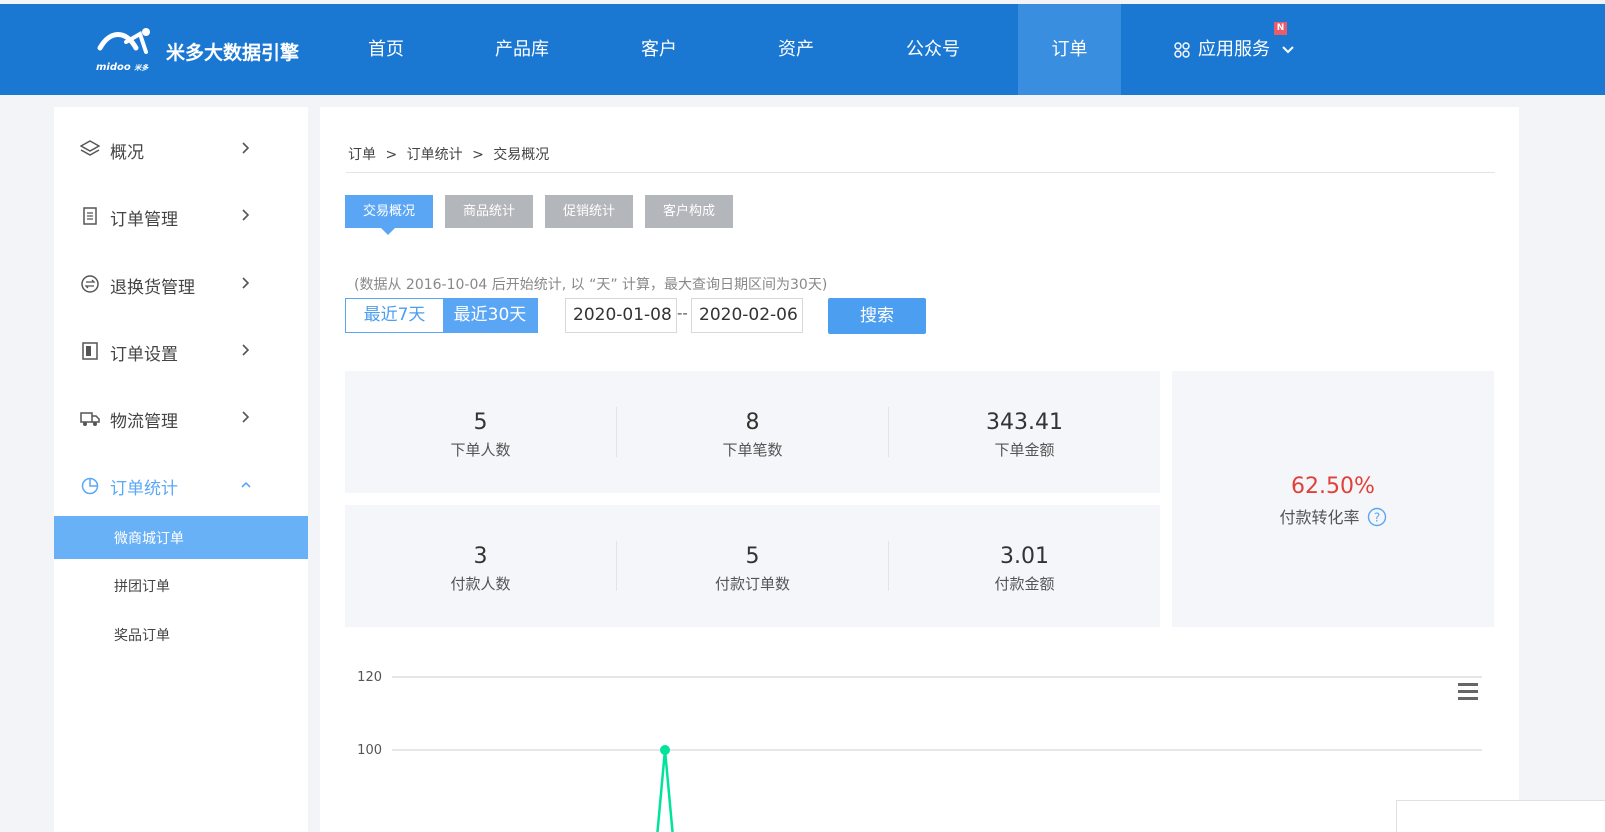  Describe the element at coordinates (149, 539) in the screenshot. I see `sidebar-subitem-label: 微商城订单` at that location.